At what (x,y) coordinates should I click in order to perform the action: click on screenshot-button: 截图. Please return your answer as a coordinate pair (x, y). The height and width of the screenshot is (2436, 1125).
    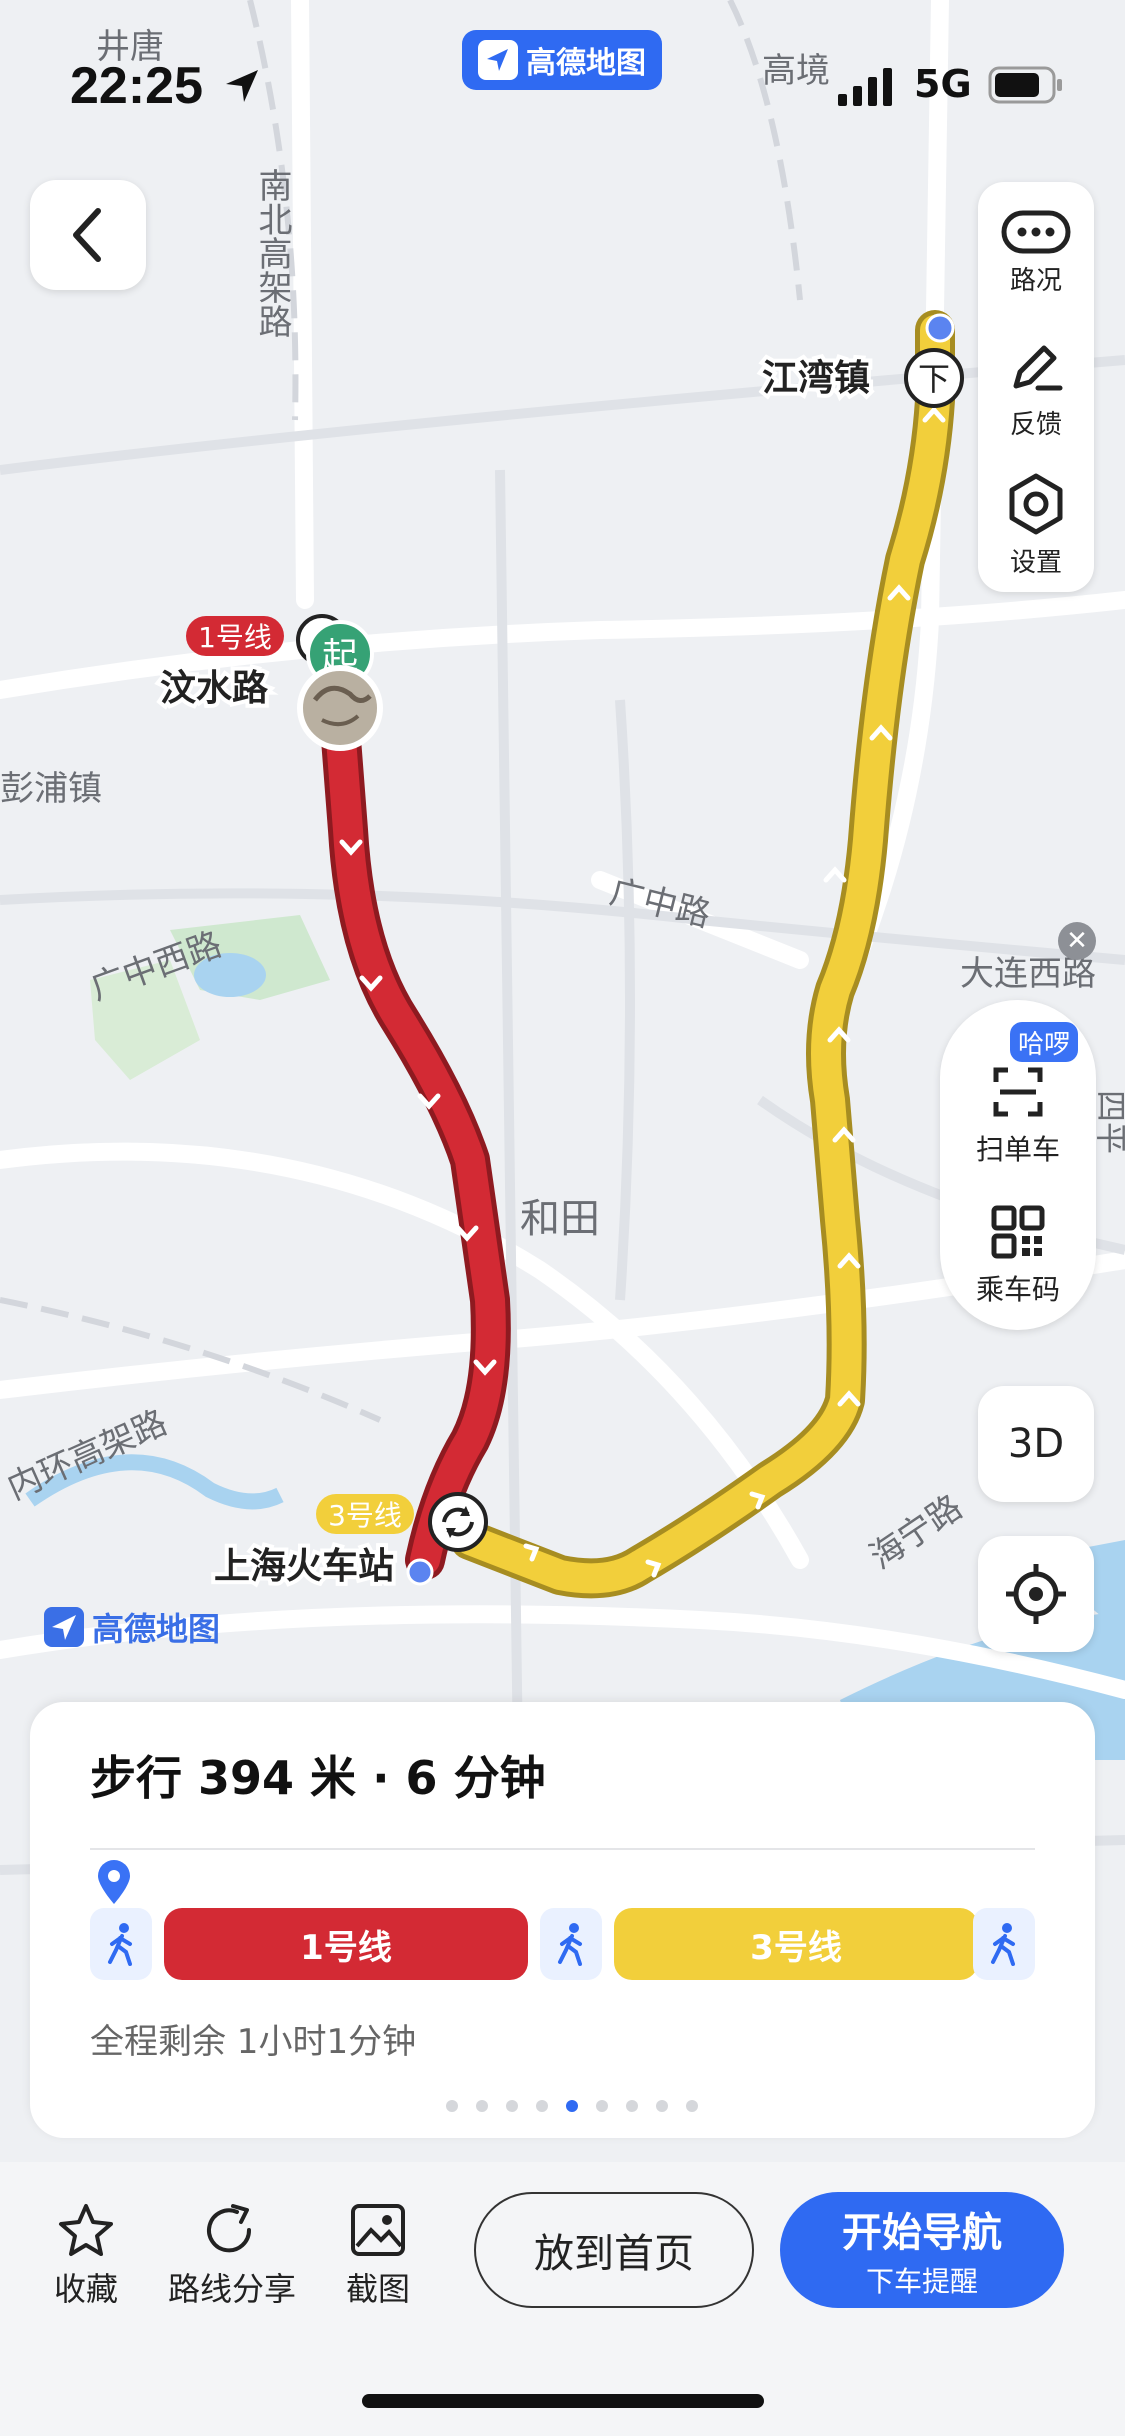
    Looking at the image, I should click on (378, 2256).